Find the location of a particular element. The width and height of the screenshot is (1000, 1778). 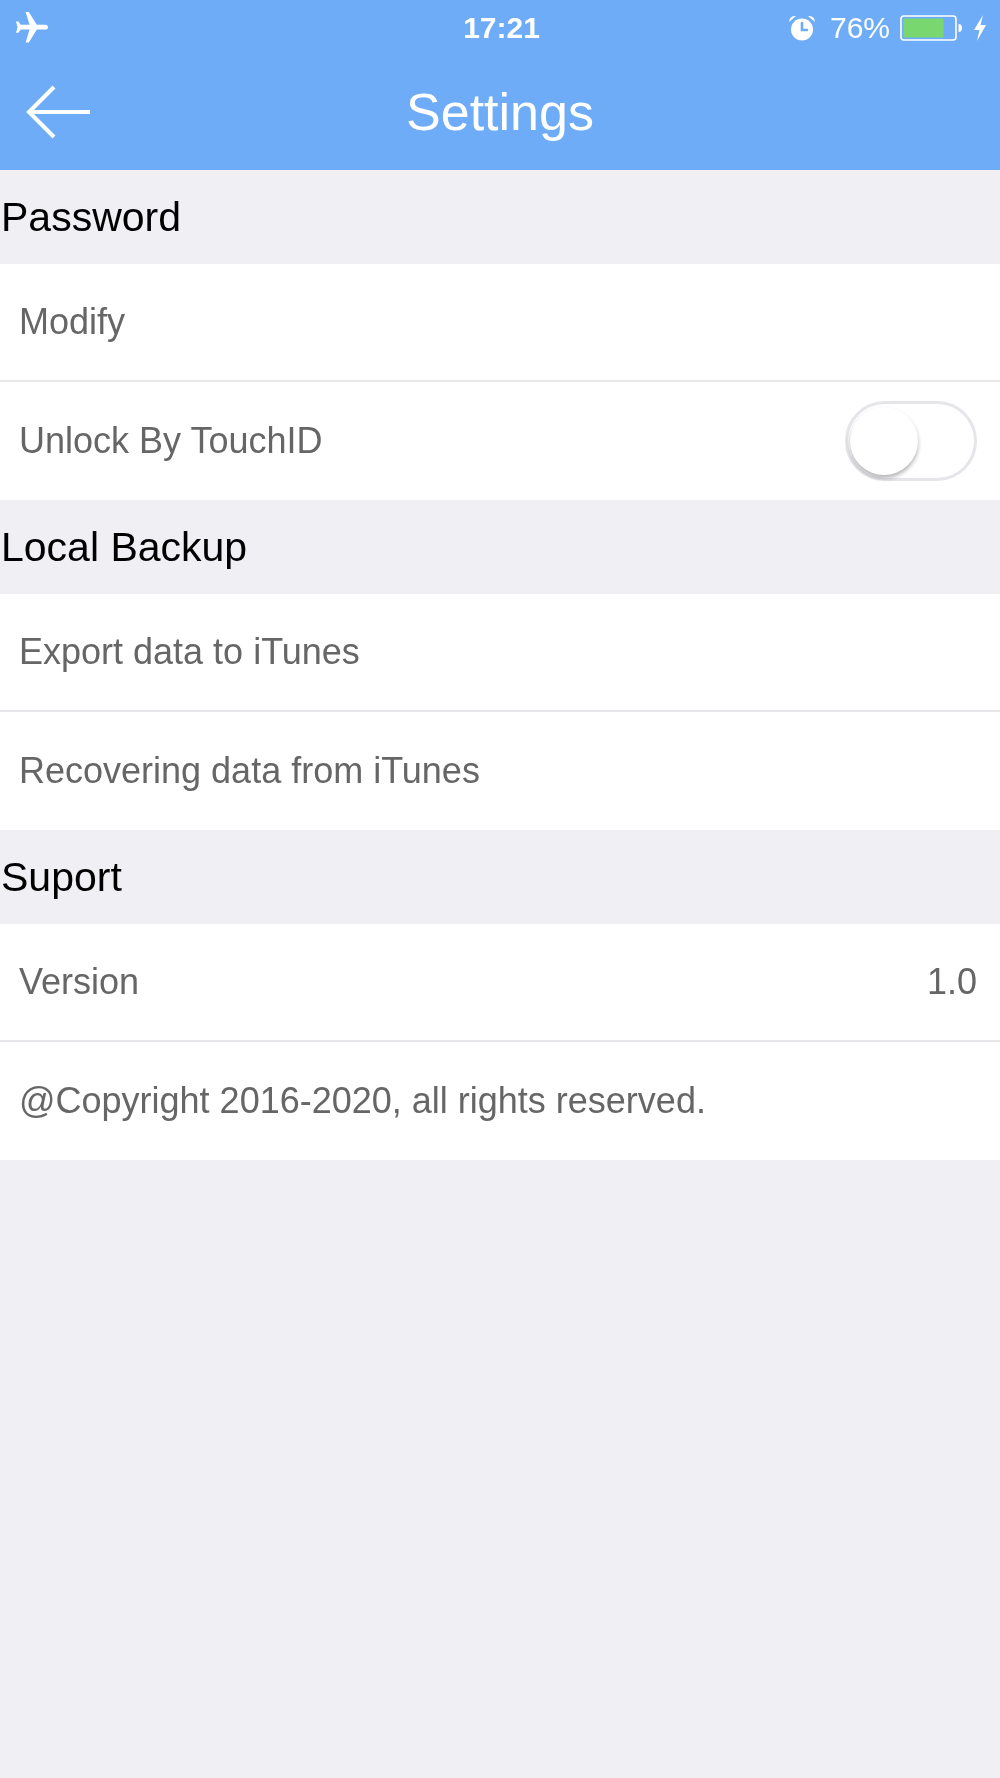

back-button is located at coordinates (59, 111).